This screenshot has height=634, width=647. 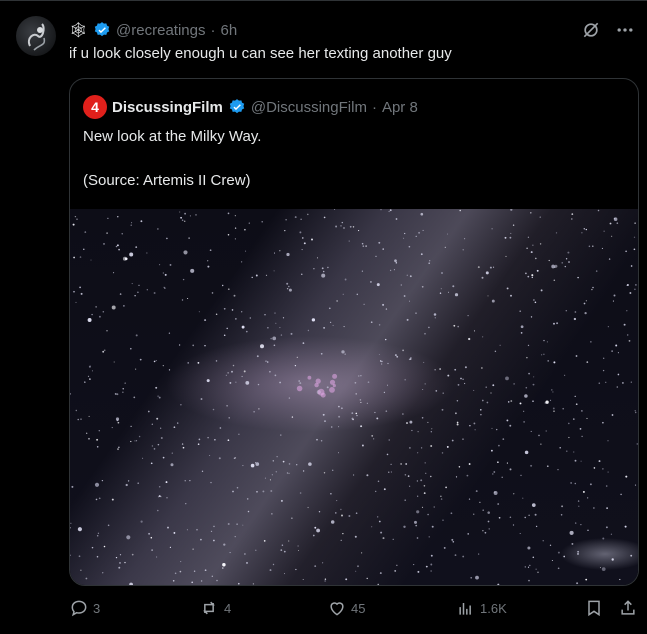 What do you see at coordinates (465, 609) in the screenshot?
I see `views-icon` at bounding box center [465, 609].